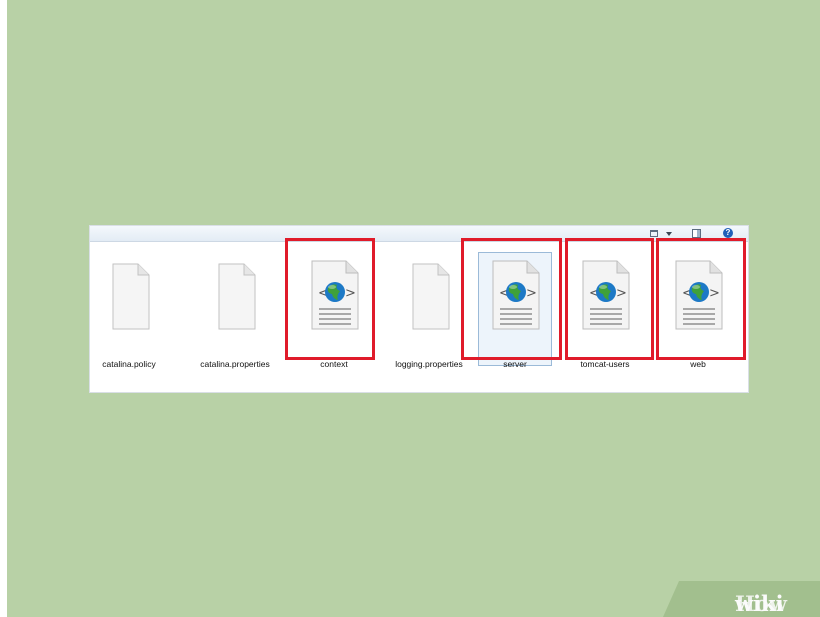  I want to click on highlight-box-web, so click(701, 299).